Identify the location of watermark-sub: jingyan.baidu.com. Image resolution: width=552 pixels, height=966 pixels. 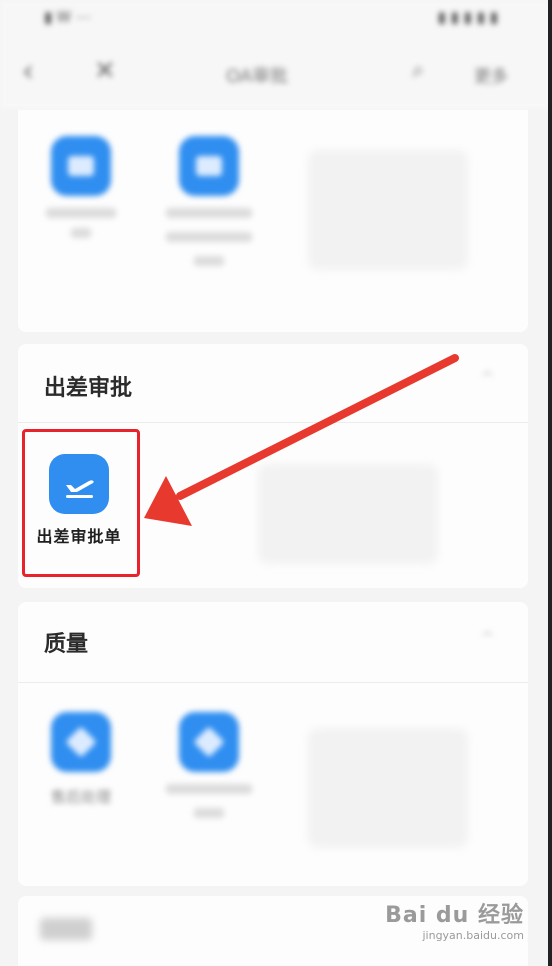
(473, 935).